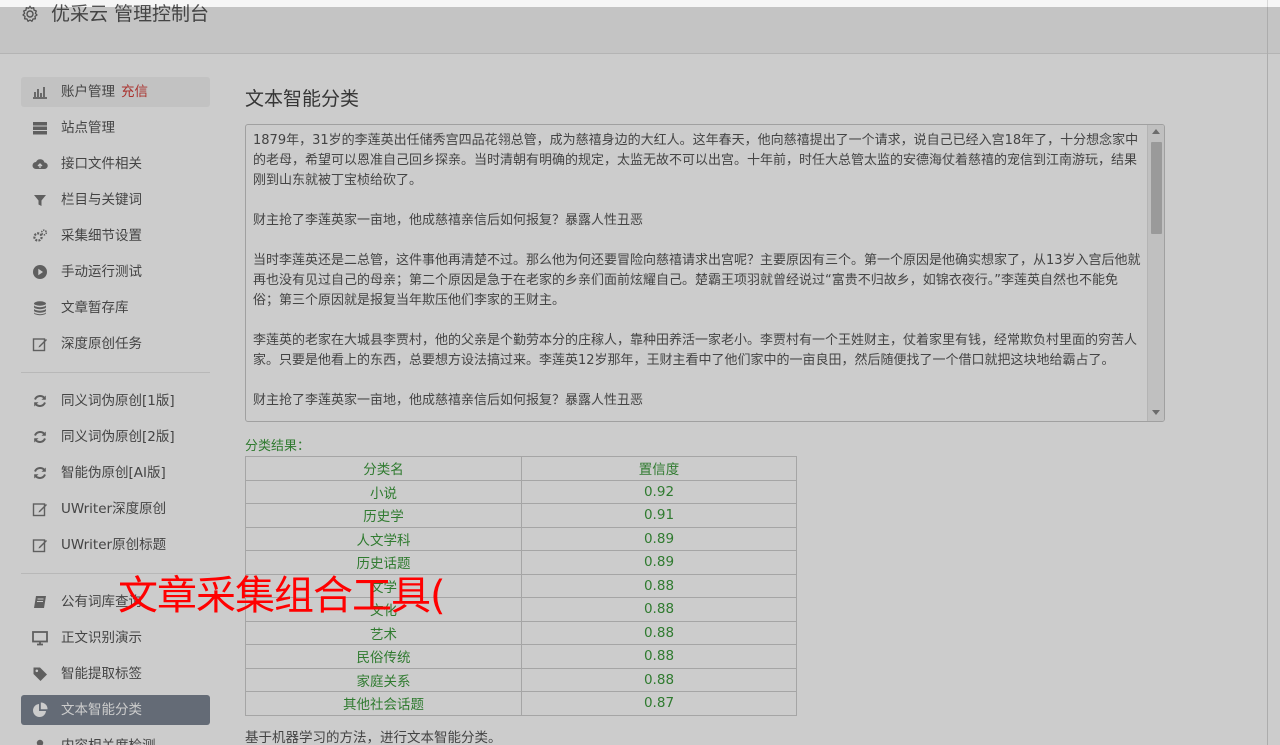  Describe the element at coordinates (373, 737) in the screenshot. I see `footer-description: 基于机器学习的方法，进行文本智能分类。` at that location.